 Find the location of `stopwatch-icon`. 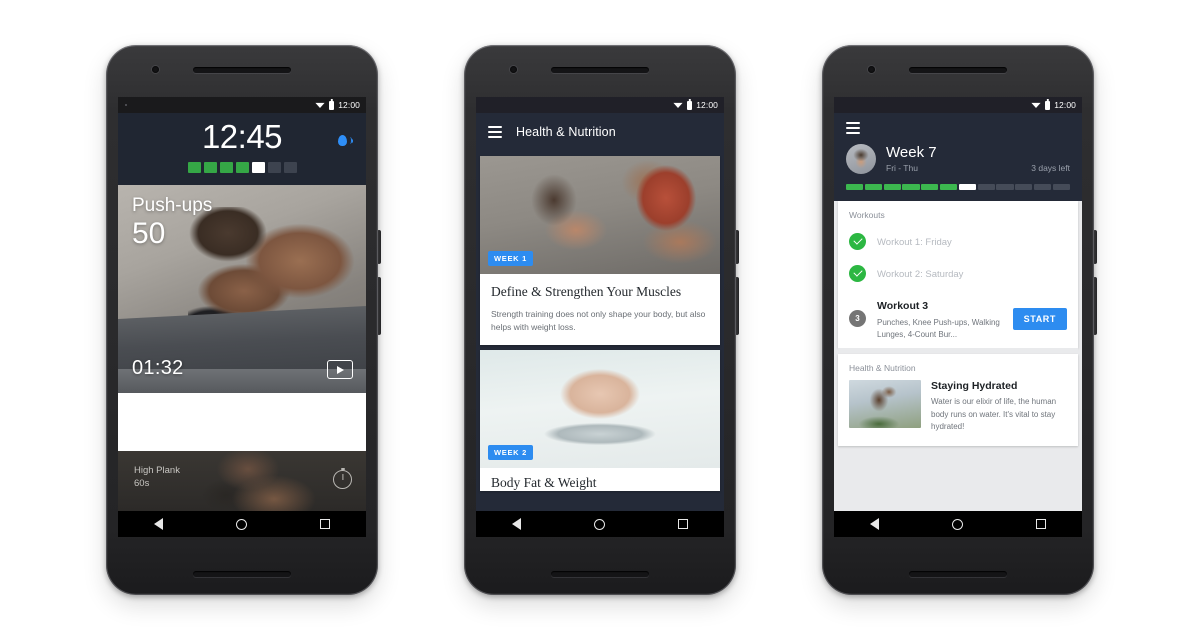

stopwatch-icon is located at coordinates (342, 479).